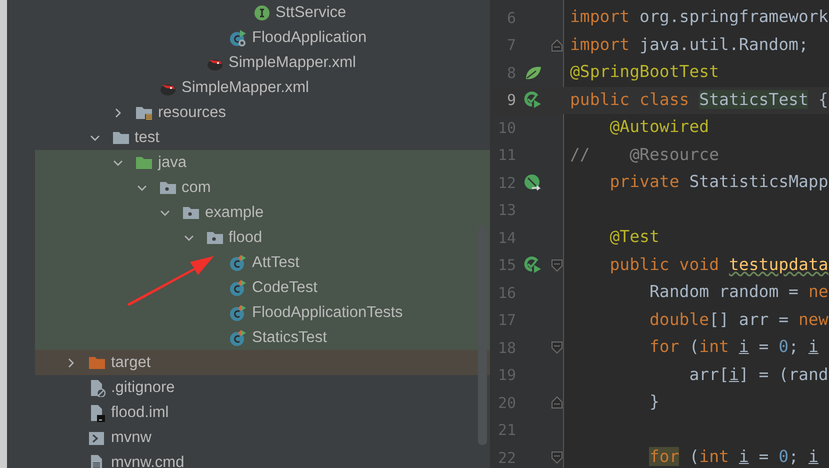 The image size is (829, 468). I want to click on tree-item: flood, so click(245, 238).